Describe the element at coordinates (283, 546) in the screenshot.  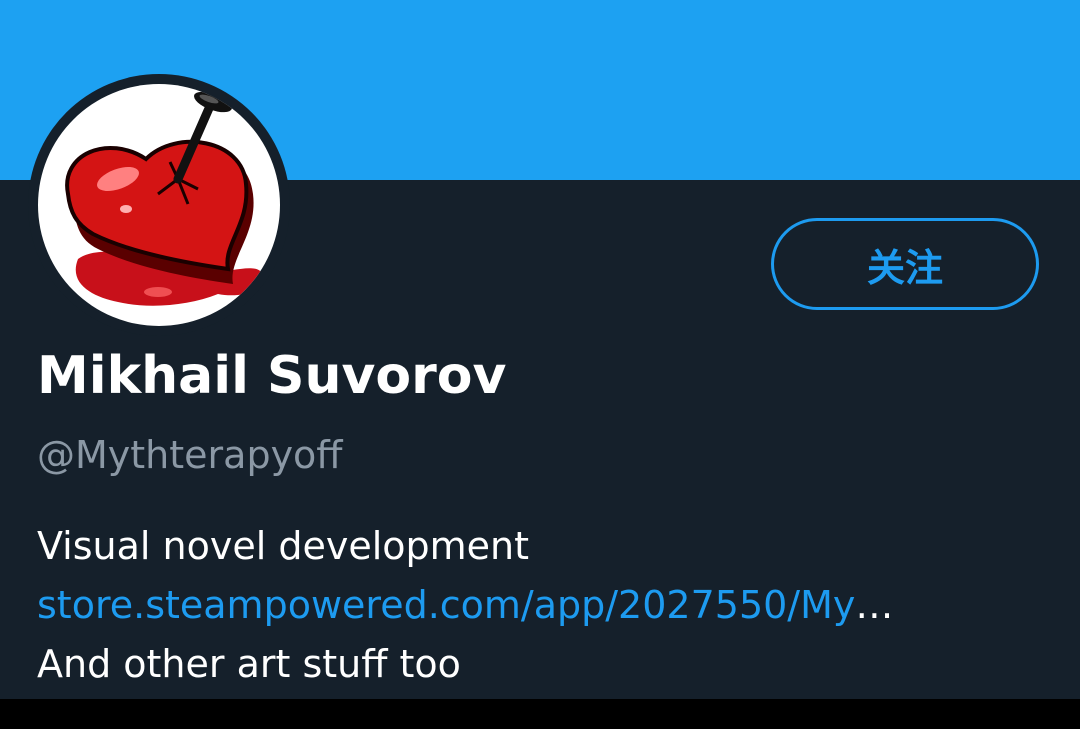
I see `bio-line: Visual novel development` at that location.